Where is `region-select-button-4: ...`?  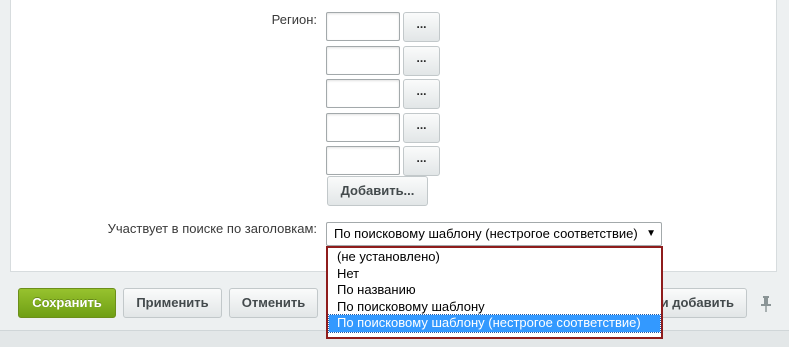 region-select-button-4: ... is located at coordinates (421, 128).